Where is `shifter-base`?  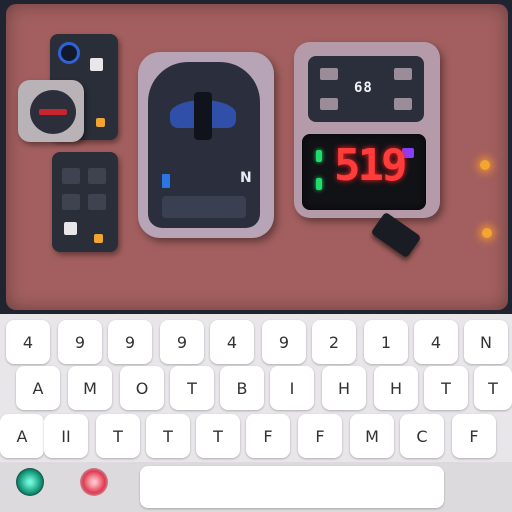 shifter-base is located at coordinates (204, 207).